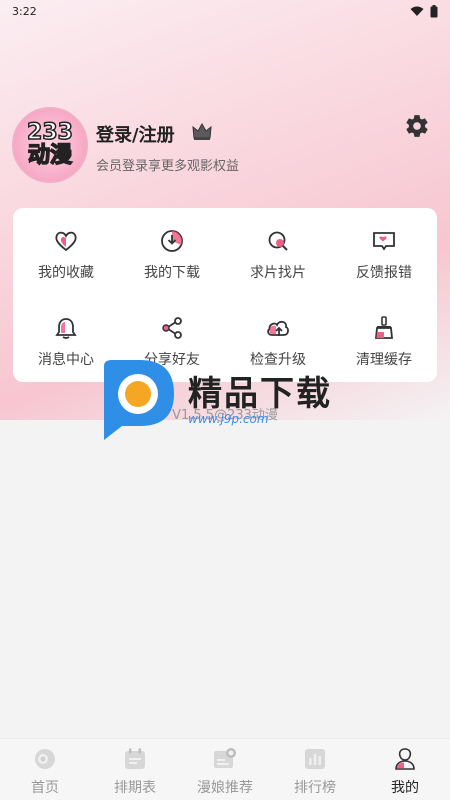  What do you see at coordinates (168, 166) in the screenshot?
I see `login-subtitle: 会员登录享更多观影权益` at bounding box center [168, 166].